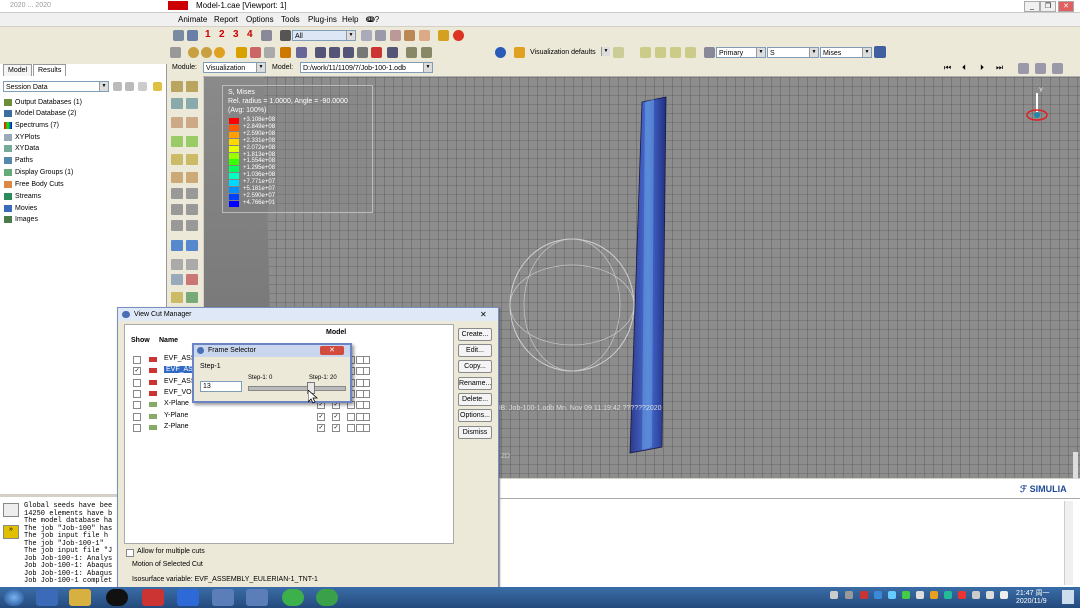 Image resolution: width=1080 pixels, height=608 pixels. What do you see at coordinates (11, 510) in the screenshot?
I see `message-tab-icon` at bounding box center [11, 510].